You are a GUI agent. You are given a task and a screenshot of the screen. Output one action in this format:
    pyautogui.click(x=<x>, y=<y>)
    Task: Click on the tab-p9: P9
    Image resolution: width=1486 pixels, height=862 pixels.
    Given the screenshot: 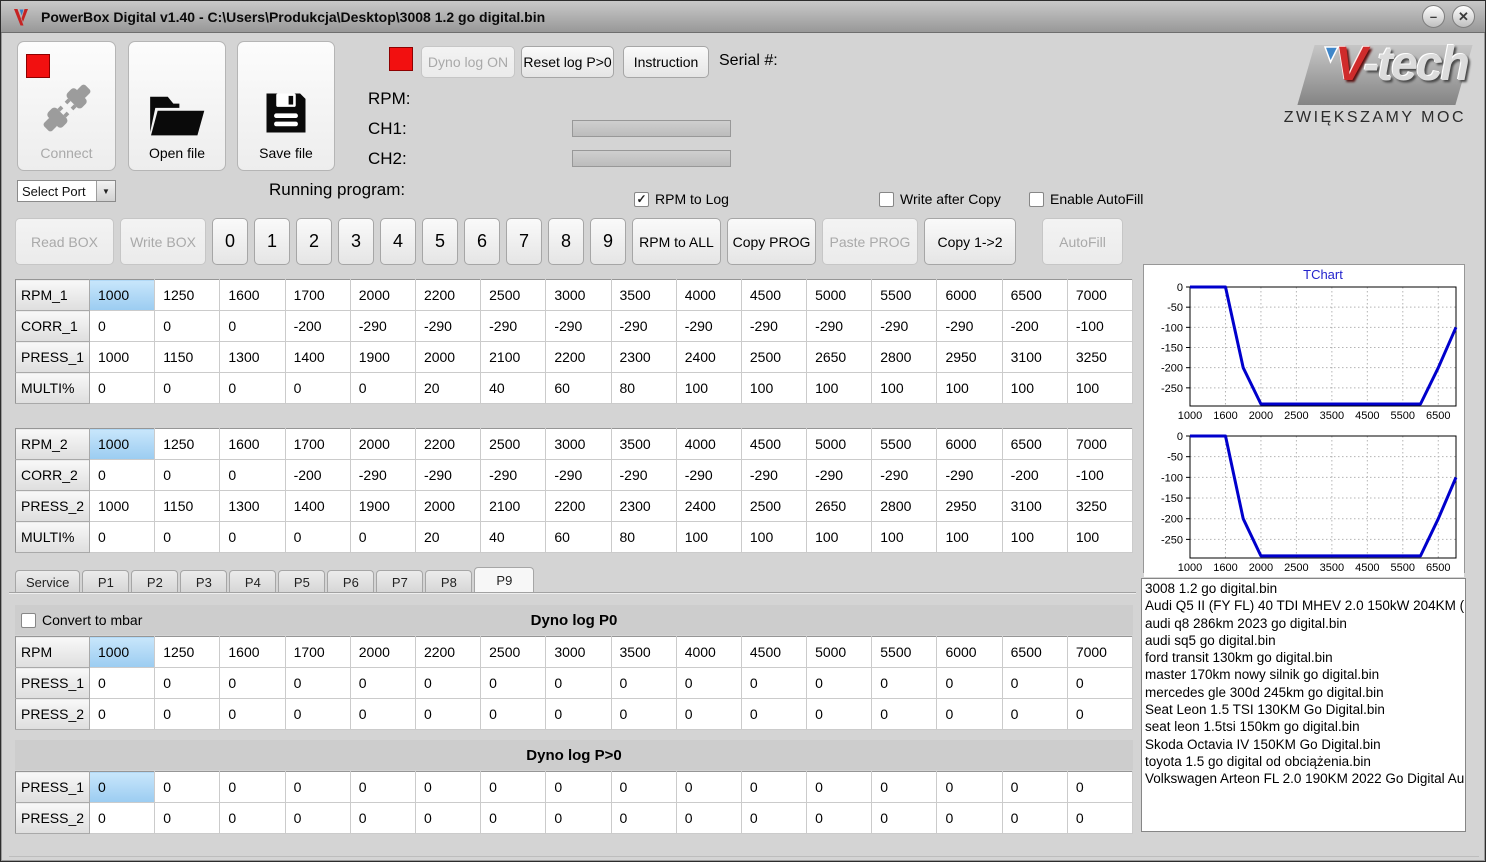 What is the action you would take?
    pyautogui.click(x=504, y=580)
    